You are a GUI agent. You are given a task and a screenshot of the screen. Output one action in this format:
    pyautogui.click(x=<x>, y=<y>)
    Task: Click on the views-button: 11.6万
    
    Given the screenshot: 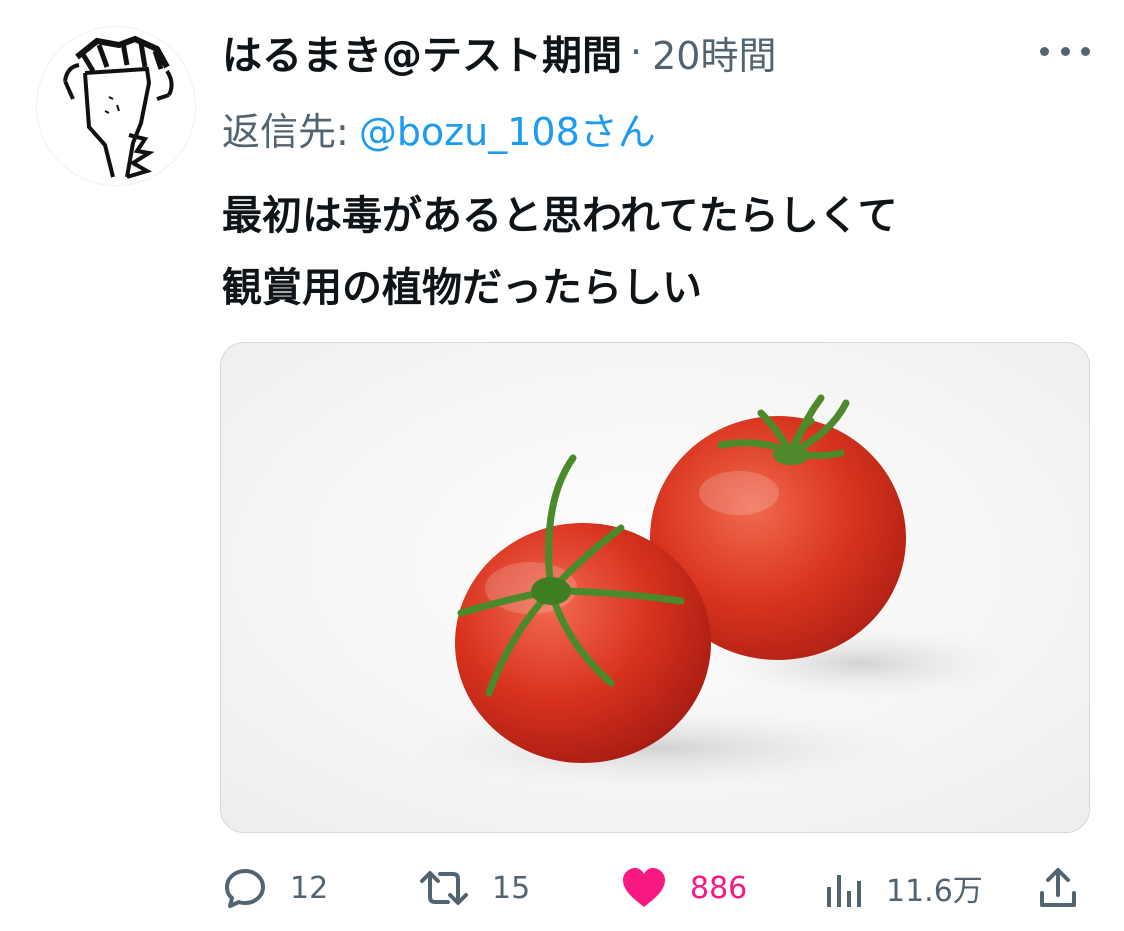 What is the action you would take?
    pyautogui.click(x=903, y=888)
    